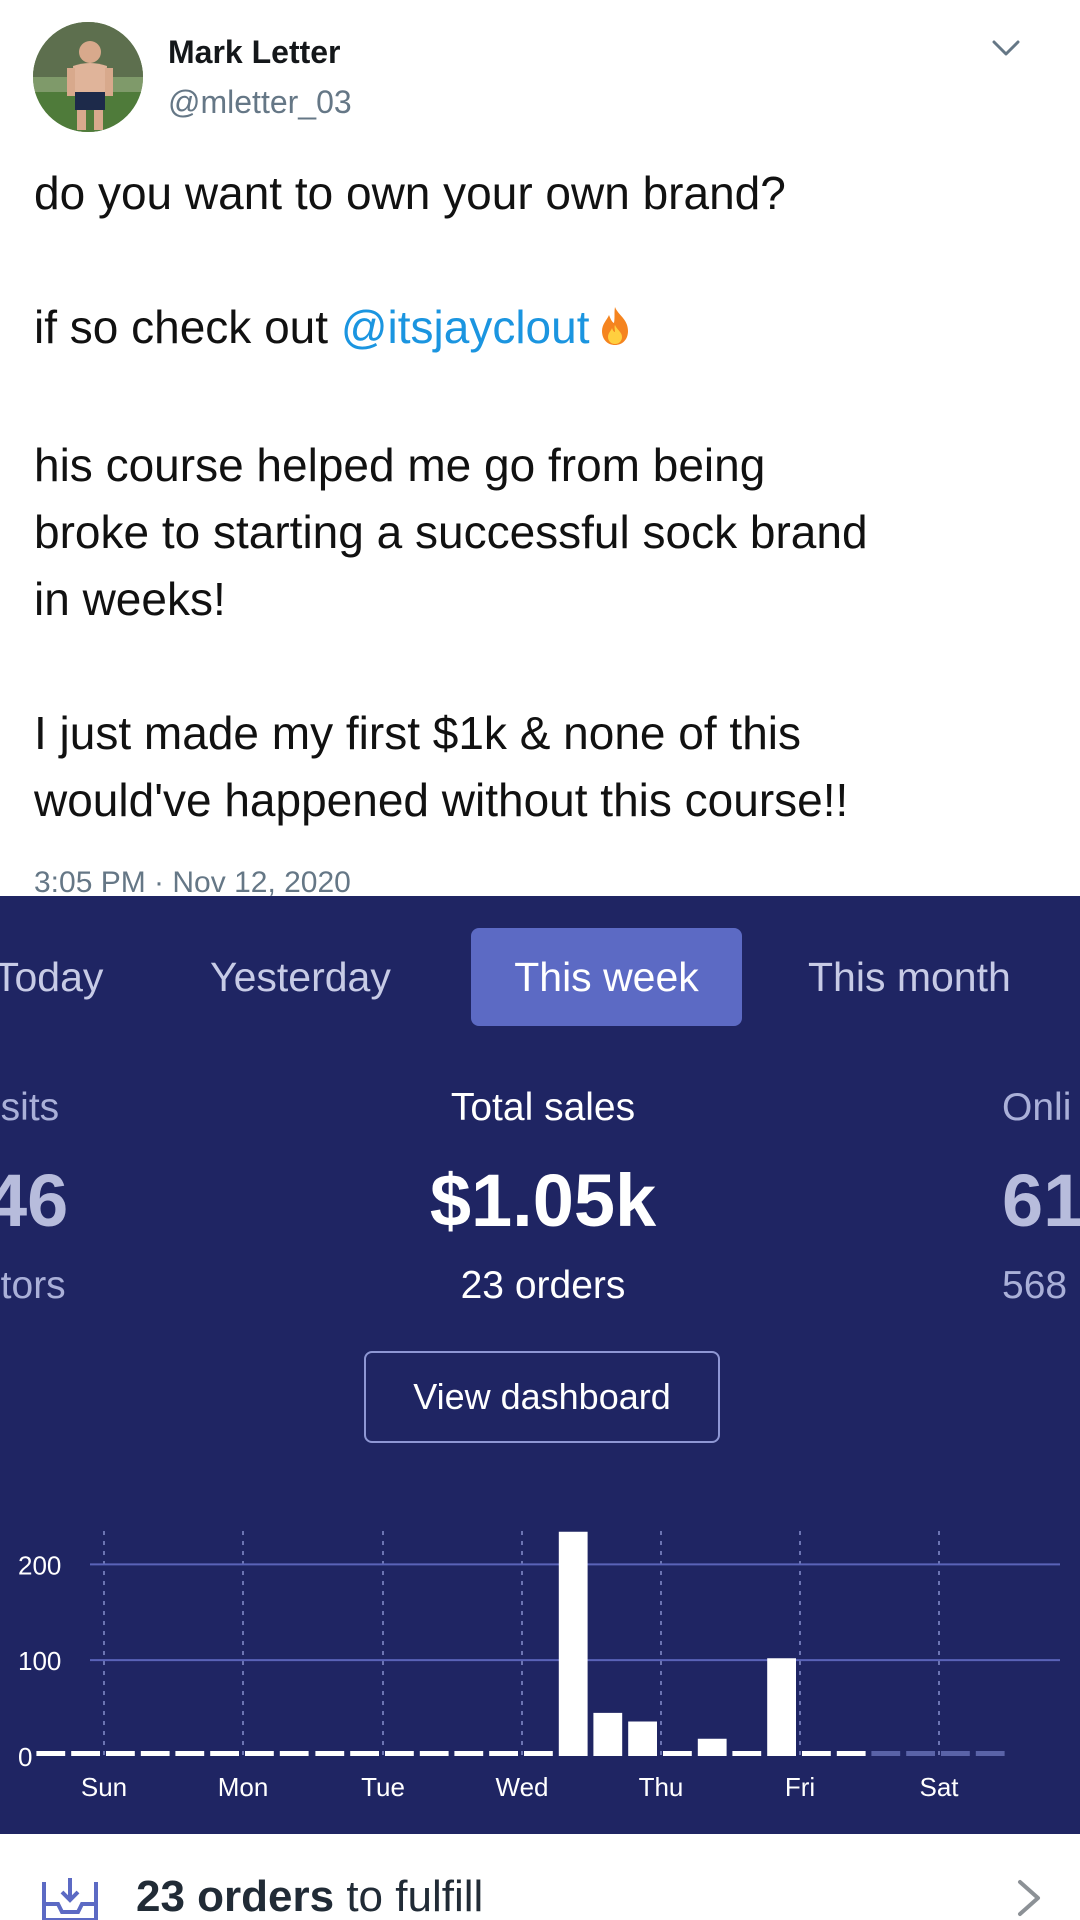 The image size is (1080, 1920). What do you see at coordinates (465, 327) in the screenshot?
I see `mention-link: @itsjayclout` at bounding box center [465, 327].